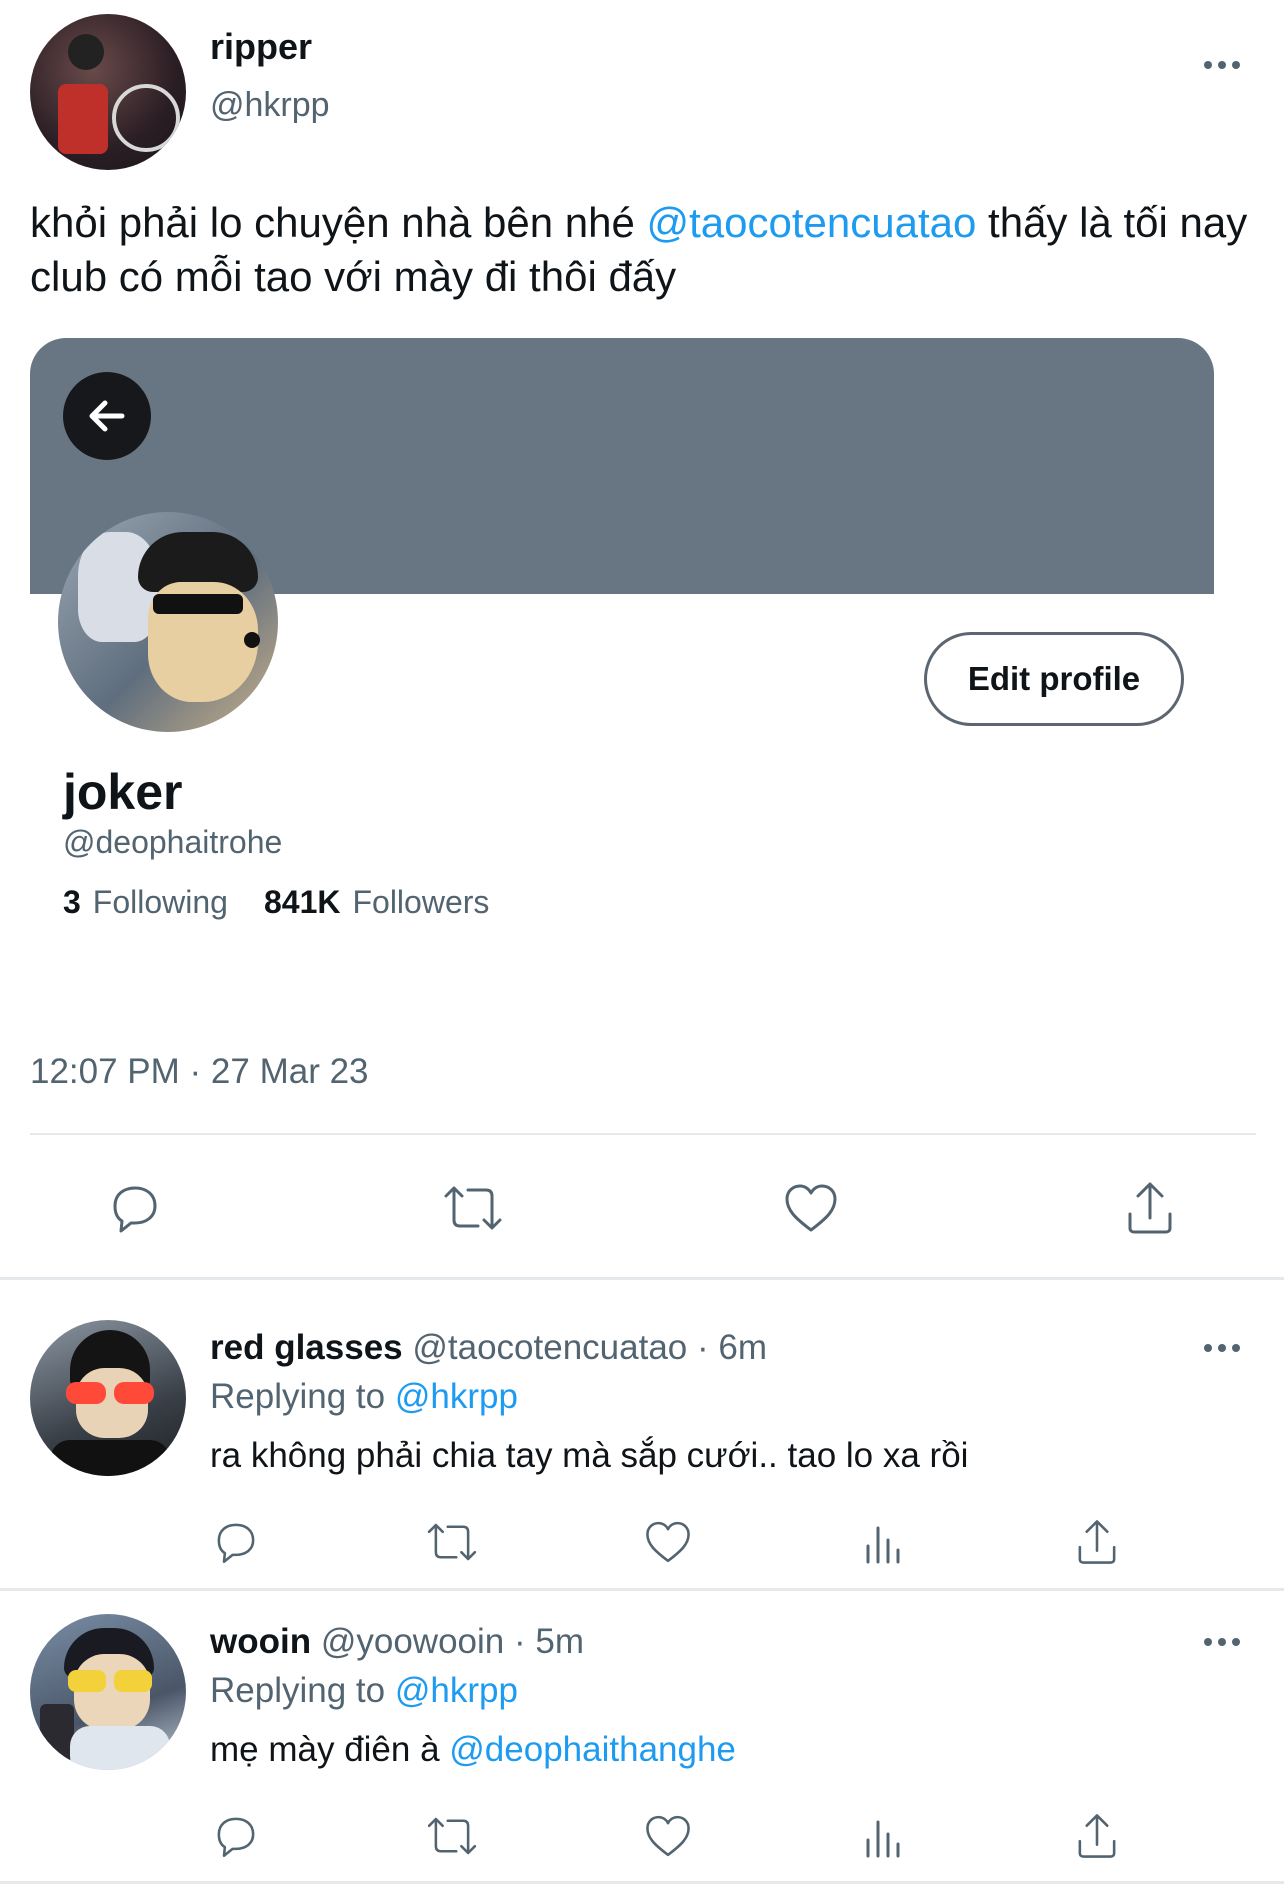 This screenshot has width=1284, height=1886. What do you see at coordinates (412, 1641) in the screenshot?
I see `reply-author-handle: @yoowooin` at bounding box center [412, 1641].